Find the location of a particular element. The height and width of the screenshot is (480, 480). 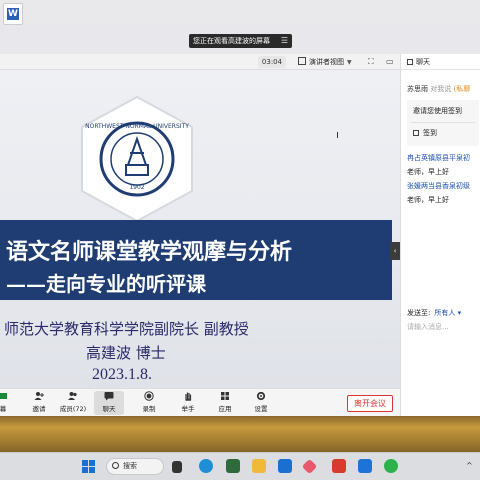

presenter-affiliation: 师范大学教育科学学院副院长 副教授 is located at coordinates (126, 329).